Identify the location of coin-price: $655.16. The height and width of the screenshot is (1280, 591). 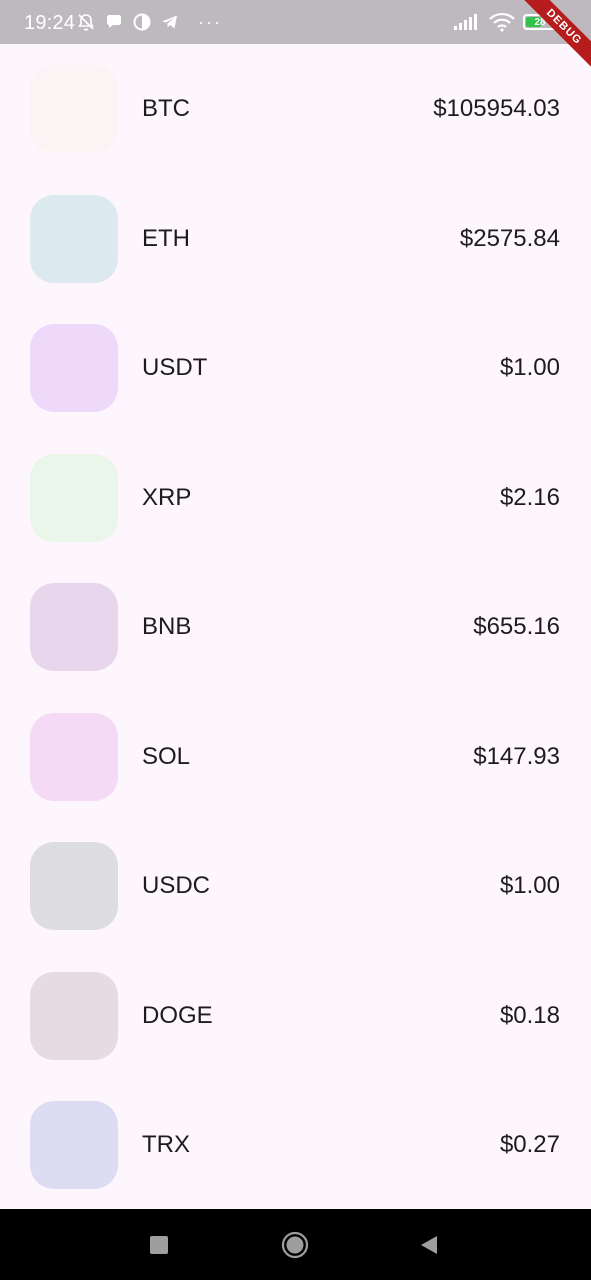
(516, 626).